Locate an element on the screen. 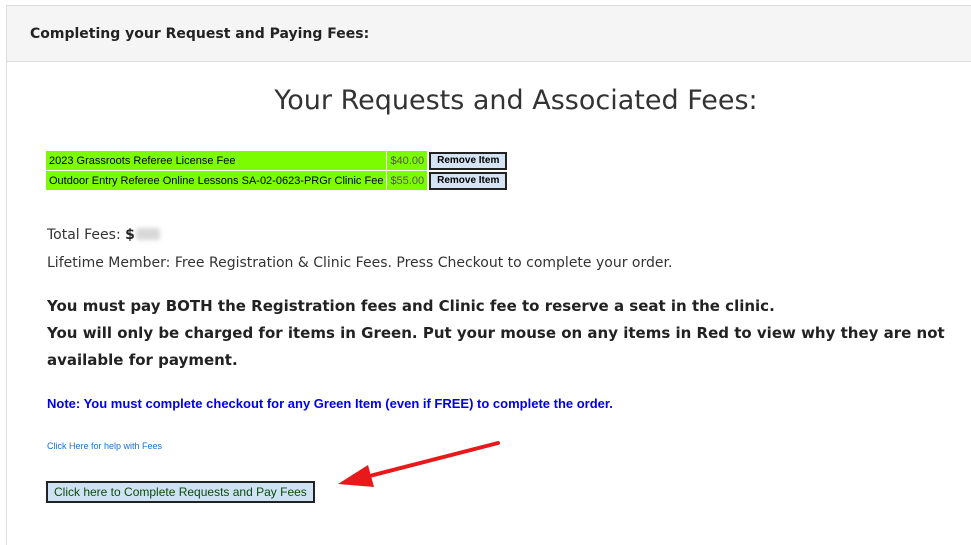 This screenshot has height=545, width=971. fee-amount: $55.00 is located at coordinates (407, 180).